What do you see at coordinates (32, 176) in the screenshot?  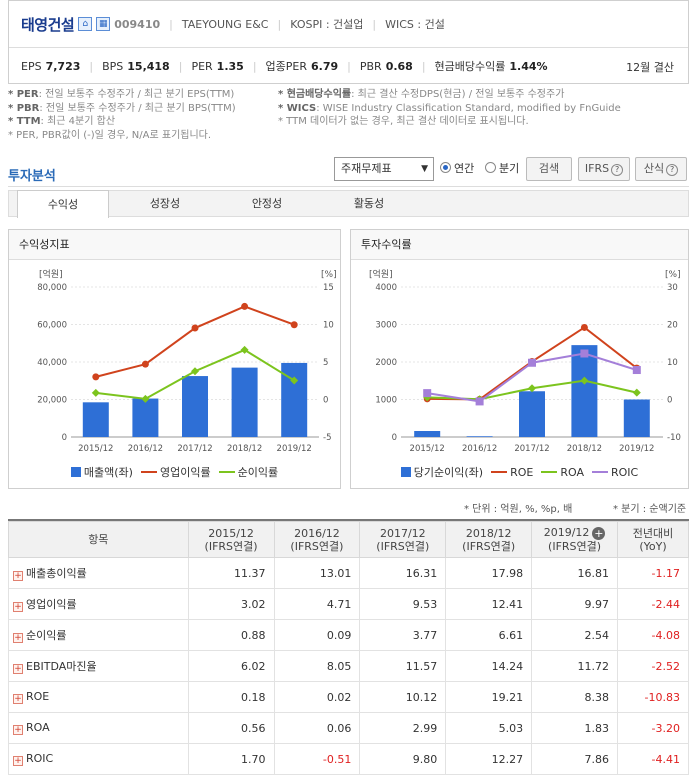 I see `section-title: 투자분석` at bounding box center [32, 176].